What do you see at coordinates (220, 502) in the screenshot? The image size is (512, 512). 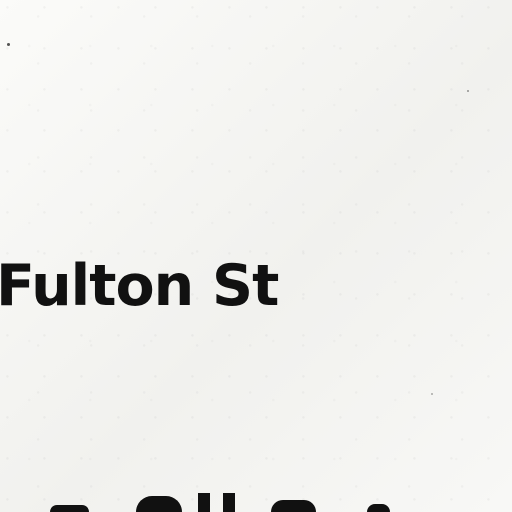 I see `cropped-text-line` at bounding box center [220, 502].